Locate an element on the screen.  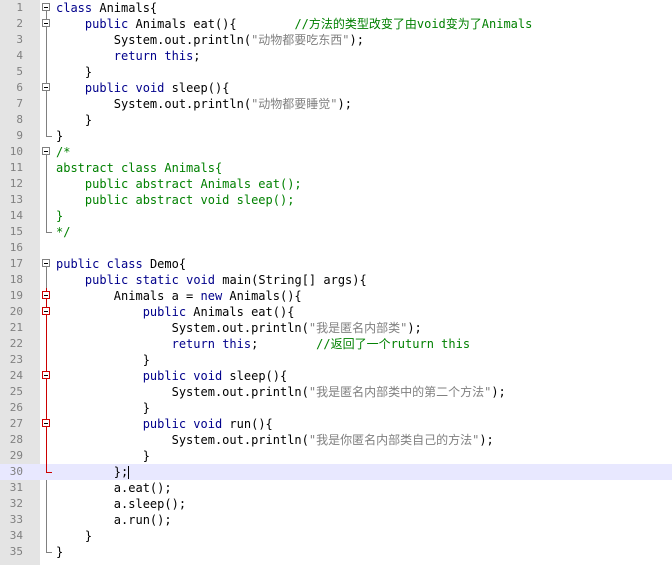
code-text: a.run(); is located at coordinates (114, 520).